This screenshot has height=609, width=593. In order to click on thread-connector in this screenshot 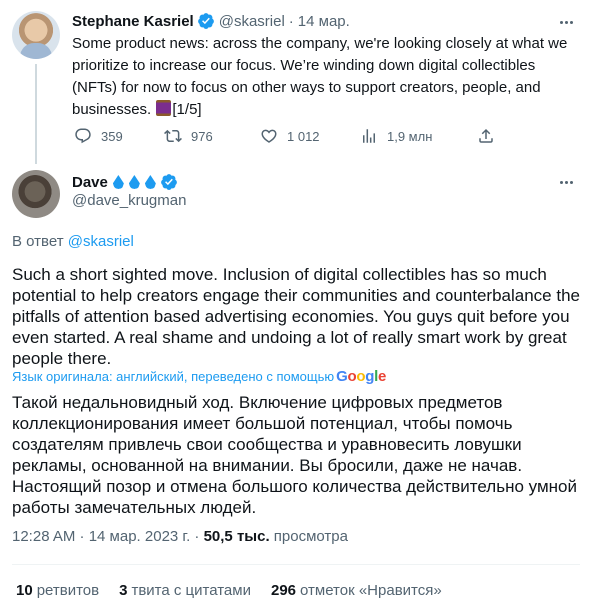, I will do `click(36, 114)`.